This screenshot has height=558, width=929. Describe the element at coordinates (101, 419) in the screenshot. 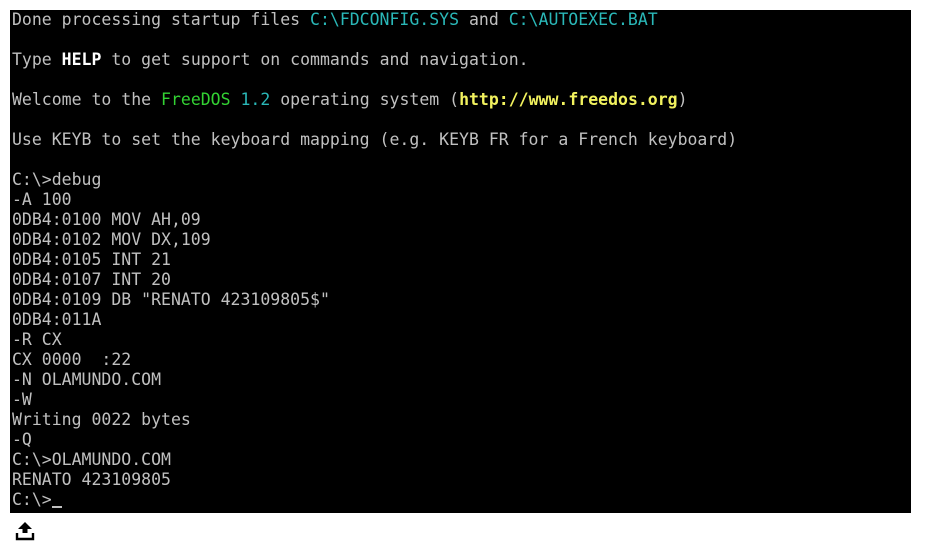

I see `session-line: Writing 0022 bytes` at that location.